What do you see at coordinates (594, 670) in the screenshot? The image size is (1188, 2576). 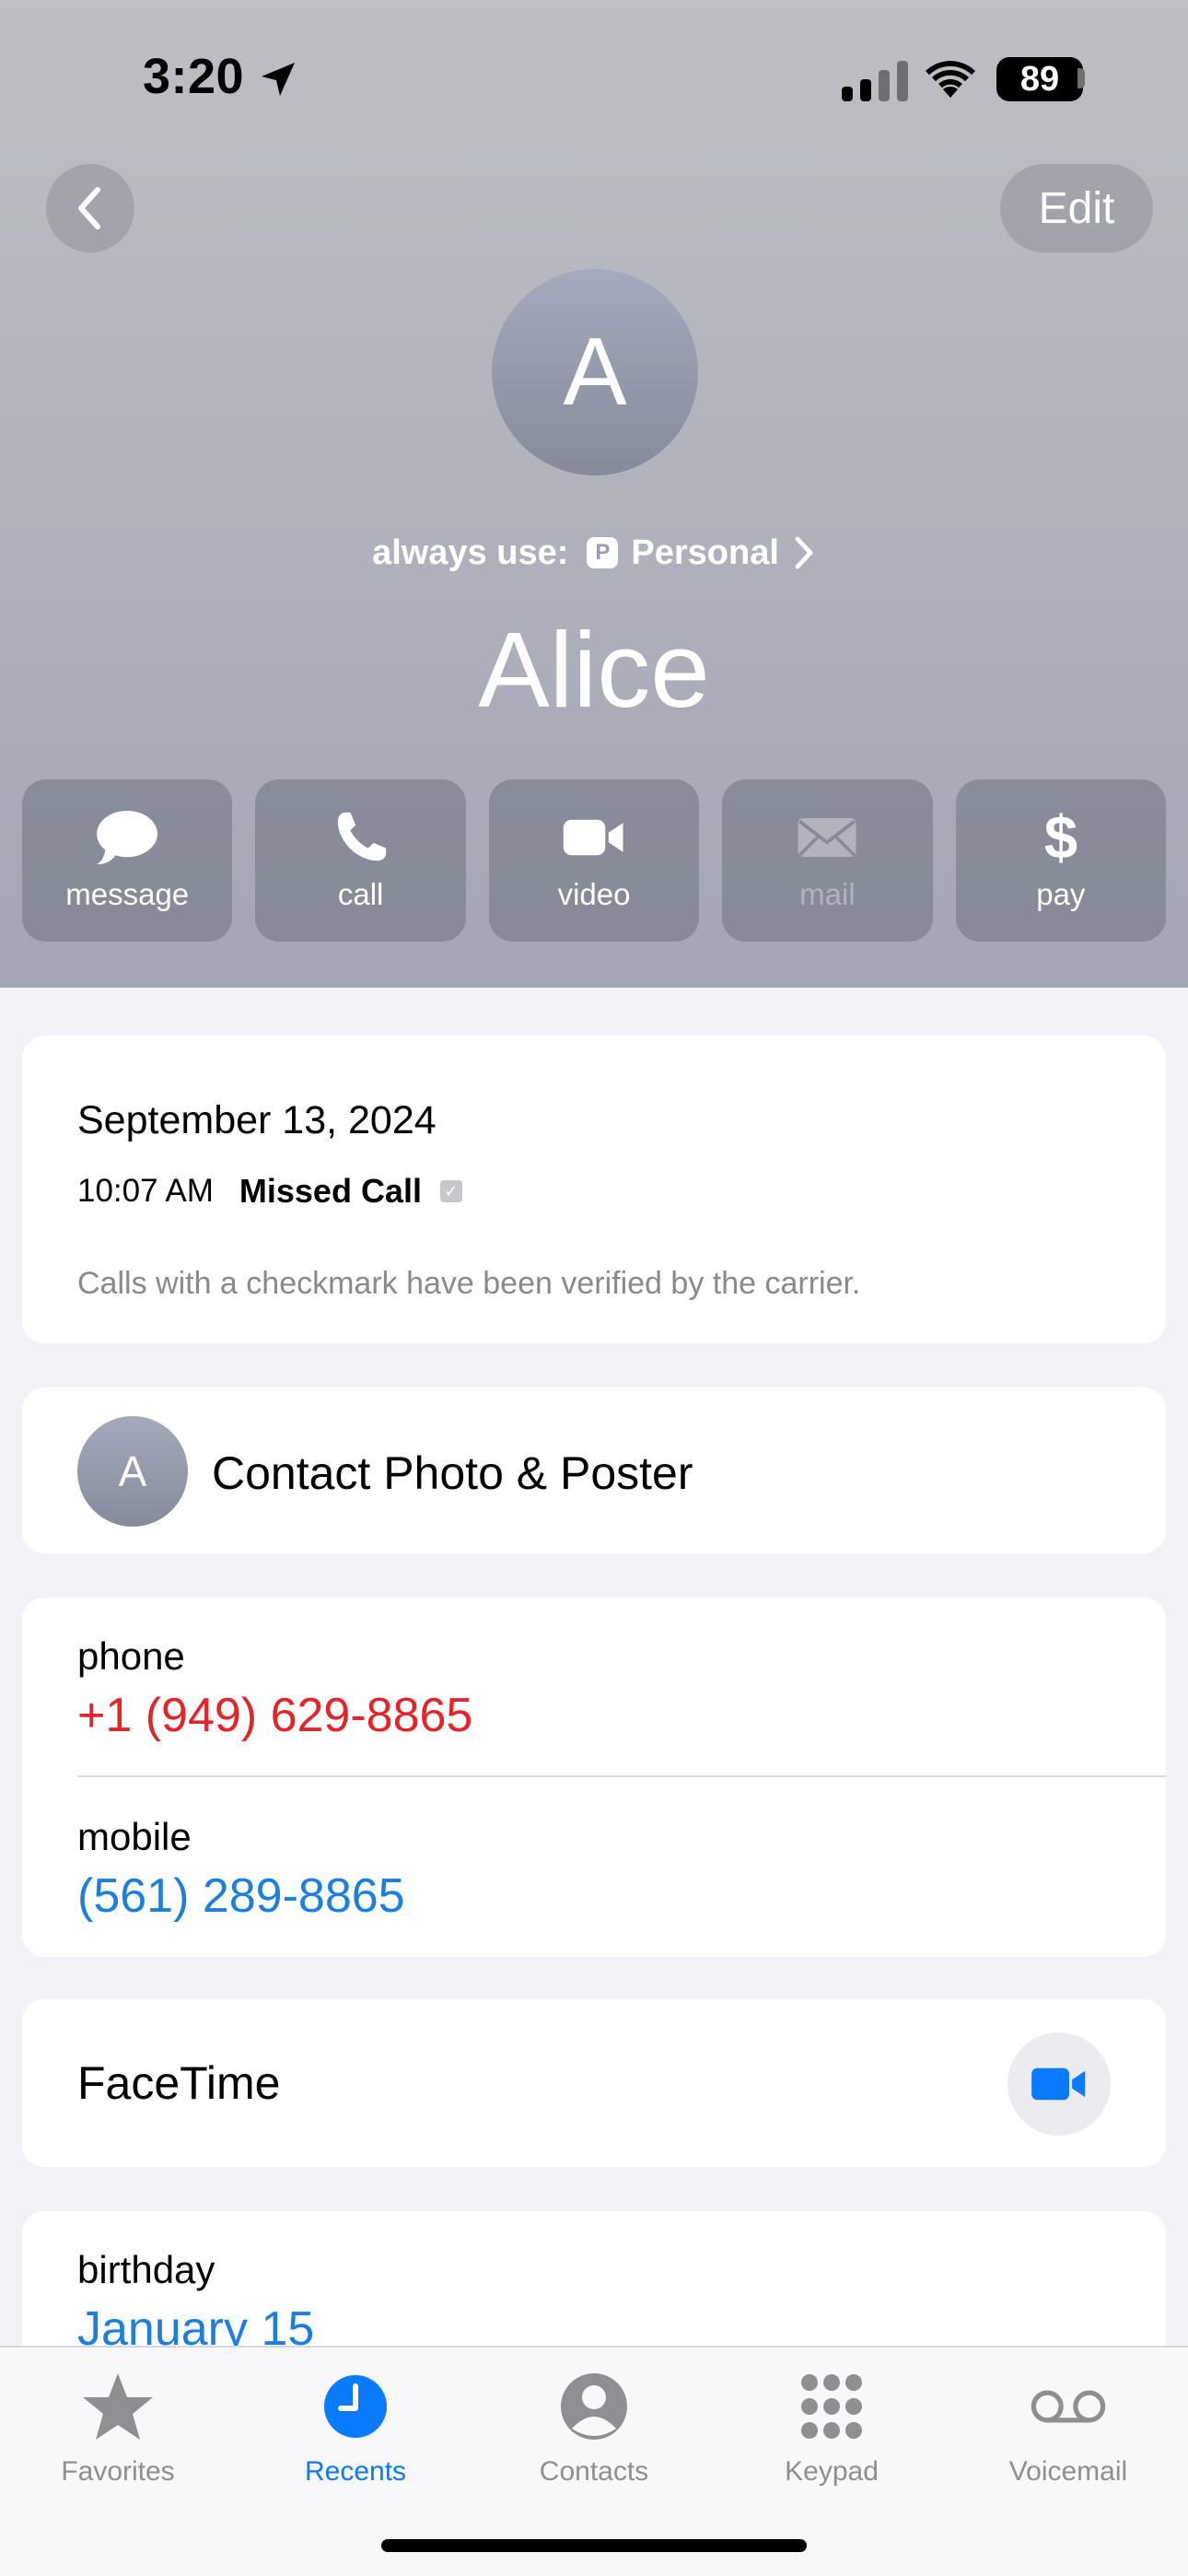 I see `contact-name: Alice` at bounding box center [594, 670].